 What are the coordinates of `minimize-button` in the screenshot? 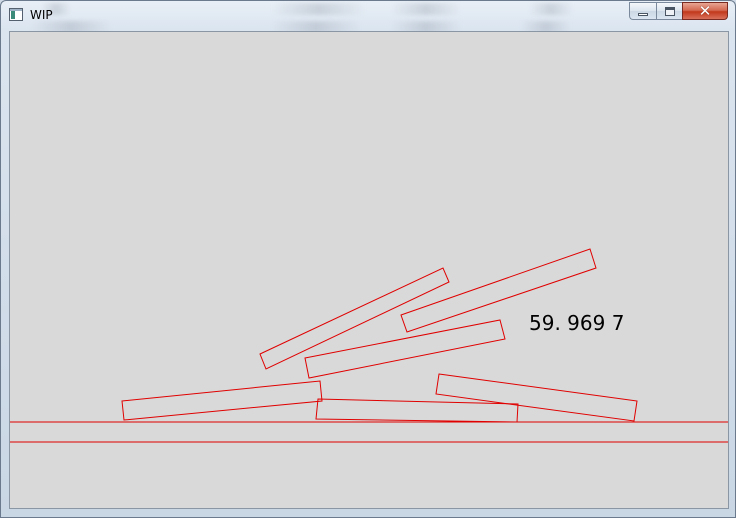 It's located at (642, 11).